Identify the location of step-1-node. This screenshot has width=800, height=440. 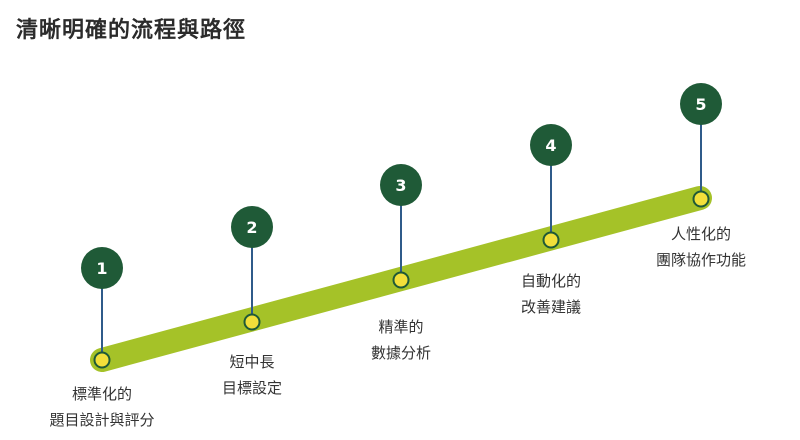
(102, 360).